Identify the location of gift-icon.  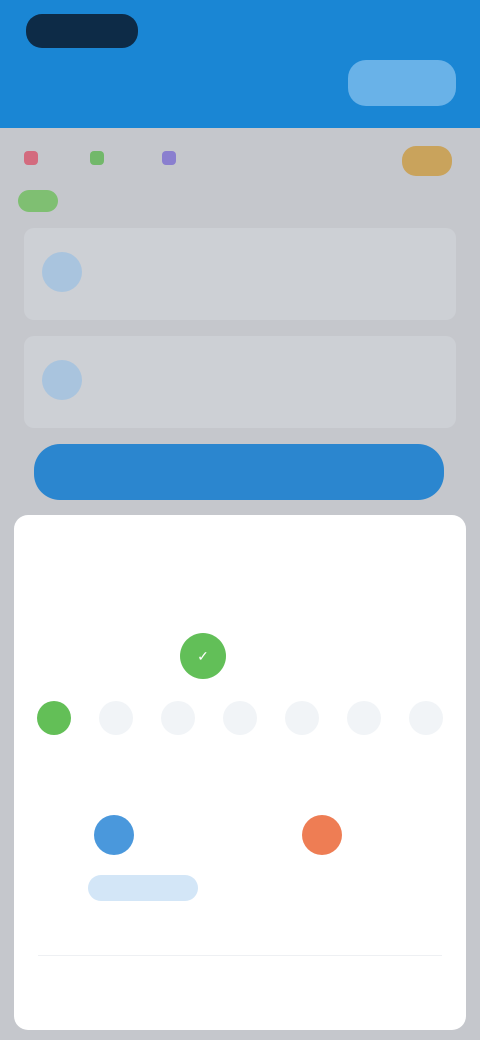
(322, 835).